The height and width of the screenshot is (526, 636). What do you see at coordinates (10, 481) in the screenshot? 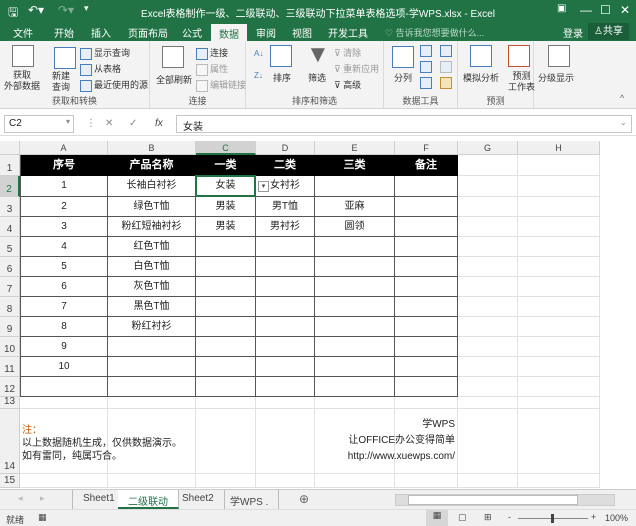
I see `row-header-15: 15` at bounding box center [10, 481].